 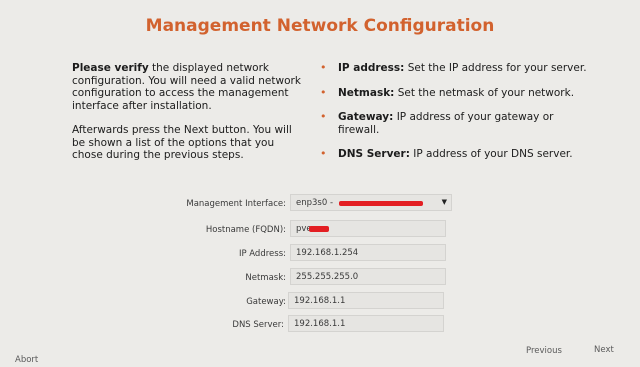 I want to click on ip-address-row: IP Address:, so click(x=143, y=254).